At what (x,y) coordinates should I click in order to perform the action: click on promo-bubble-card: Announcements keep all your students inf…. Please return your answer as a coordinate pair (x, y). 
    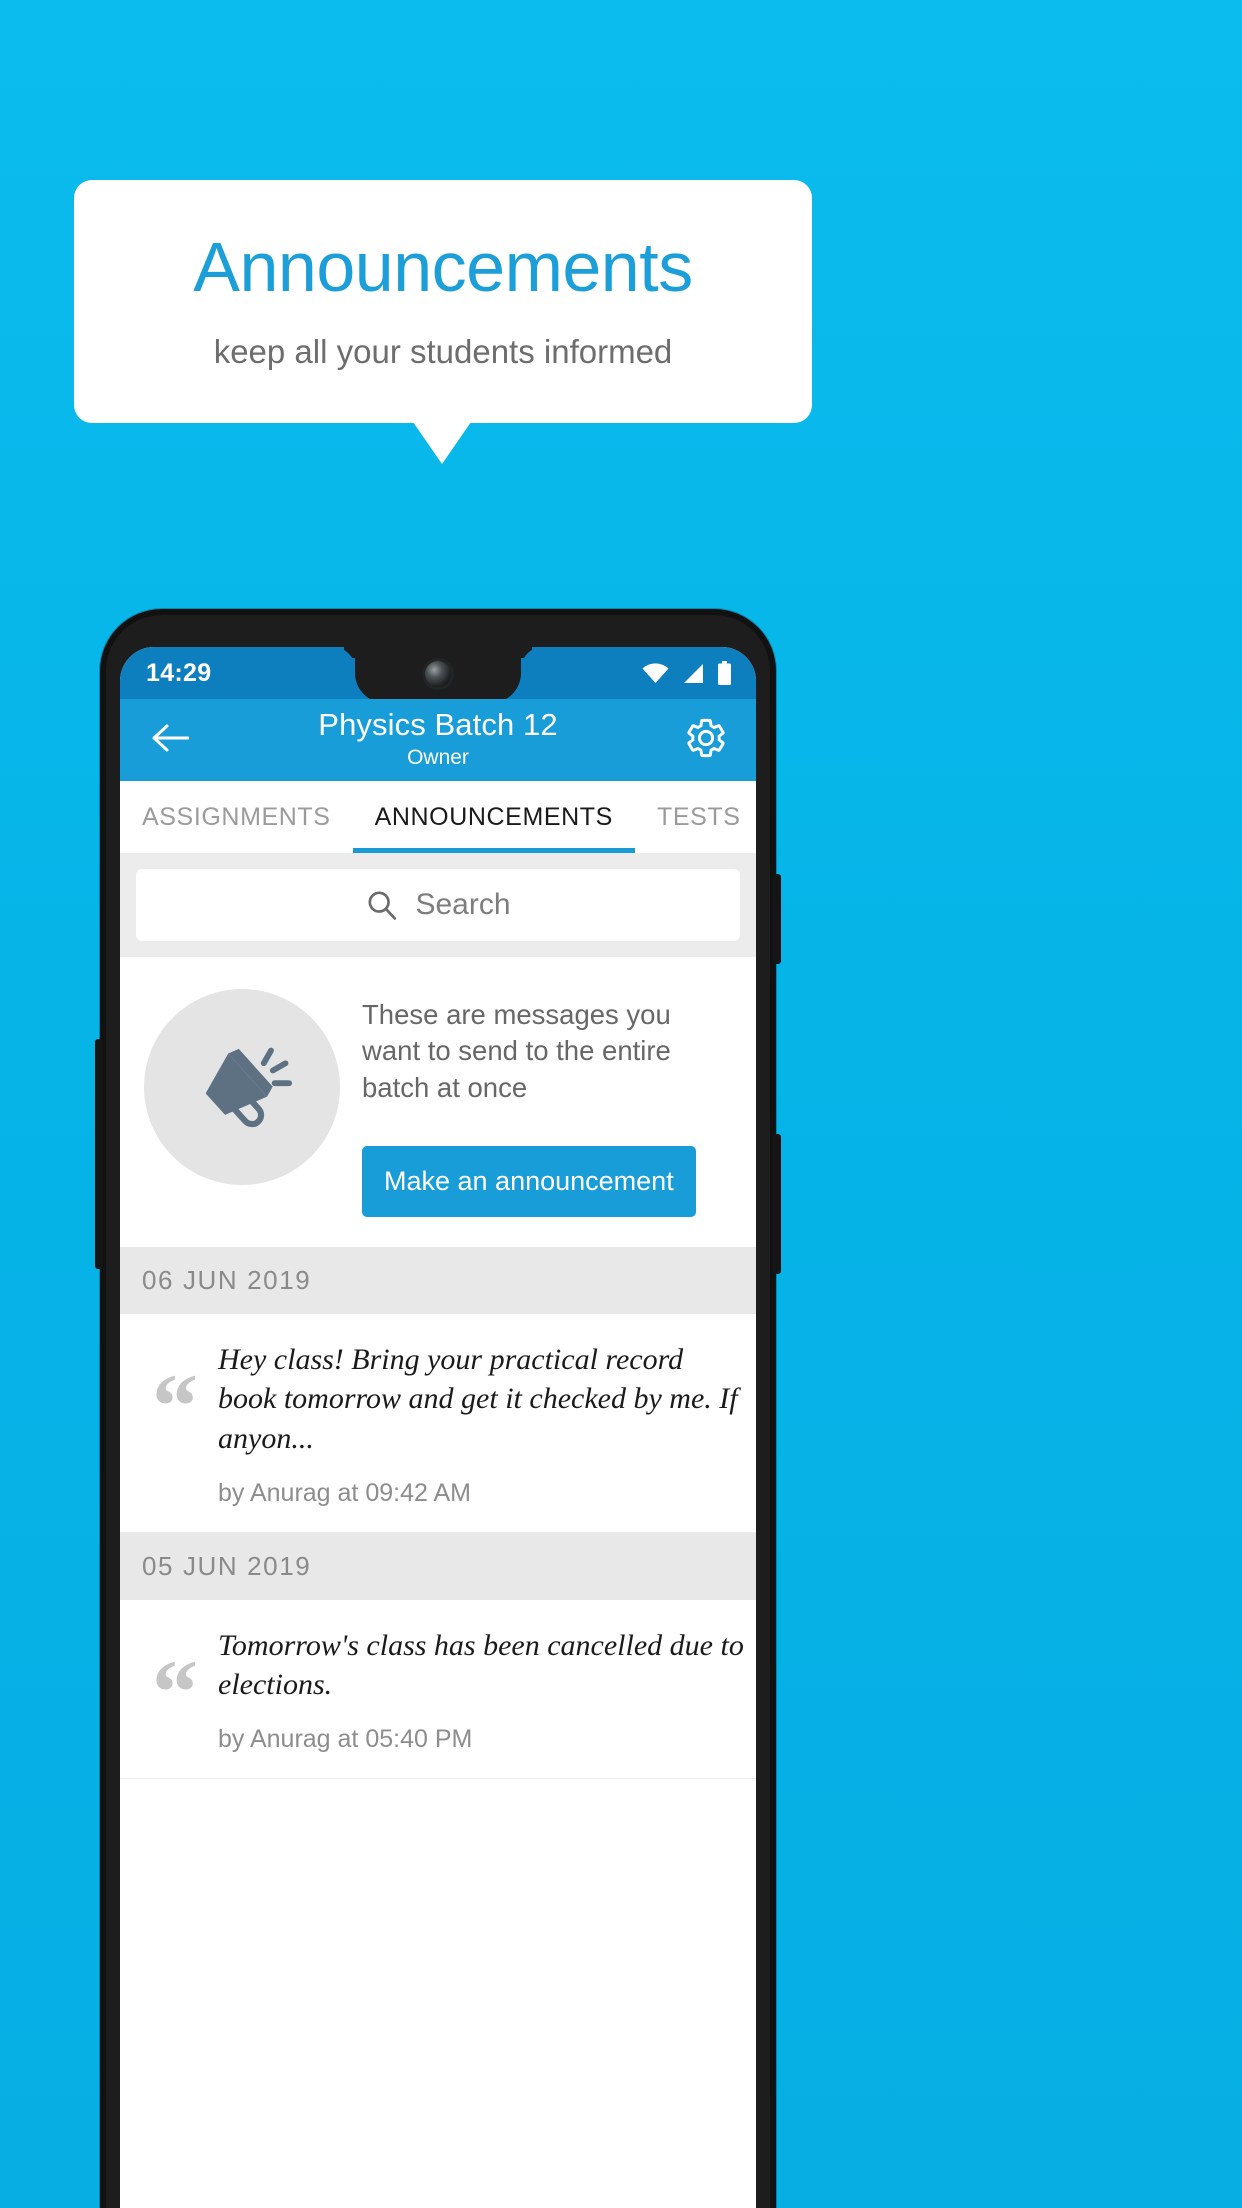
    Looking at the image, I should click on (443, 301).